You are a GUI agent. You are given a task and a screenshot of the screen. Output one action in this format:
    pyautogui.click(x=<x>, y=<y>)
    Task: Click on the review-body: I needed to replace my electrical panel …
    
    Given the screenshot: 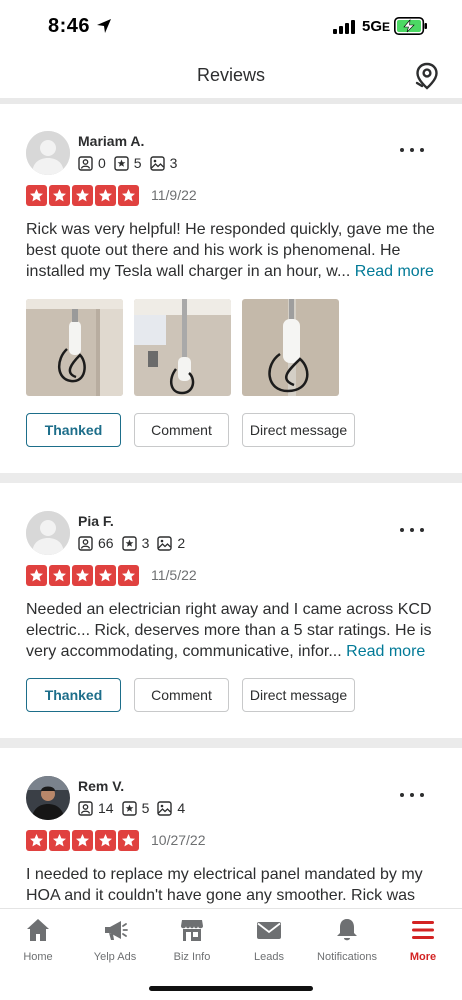 What is the action you would take?
    pyautogui.click(x=224, y=885)
    